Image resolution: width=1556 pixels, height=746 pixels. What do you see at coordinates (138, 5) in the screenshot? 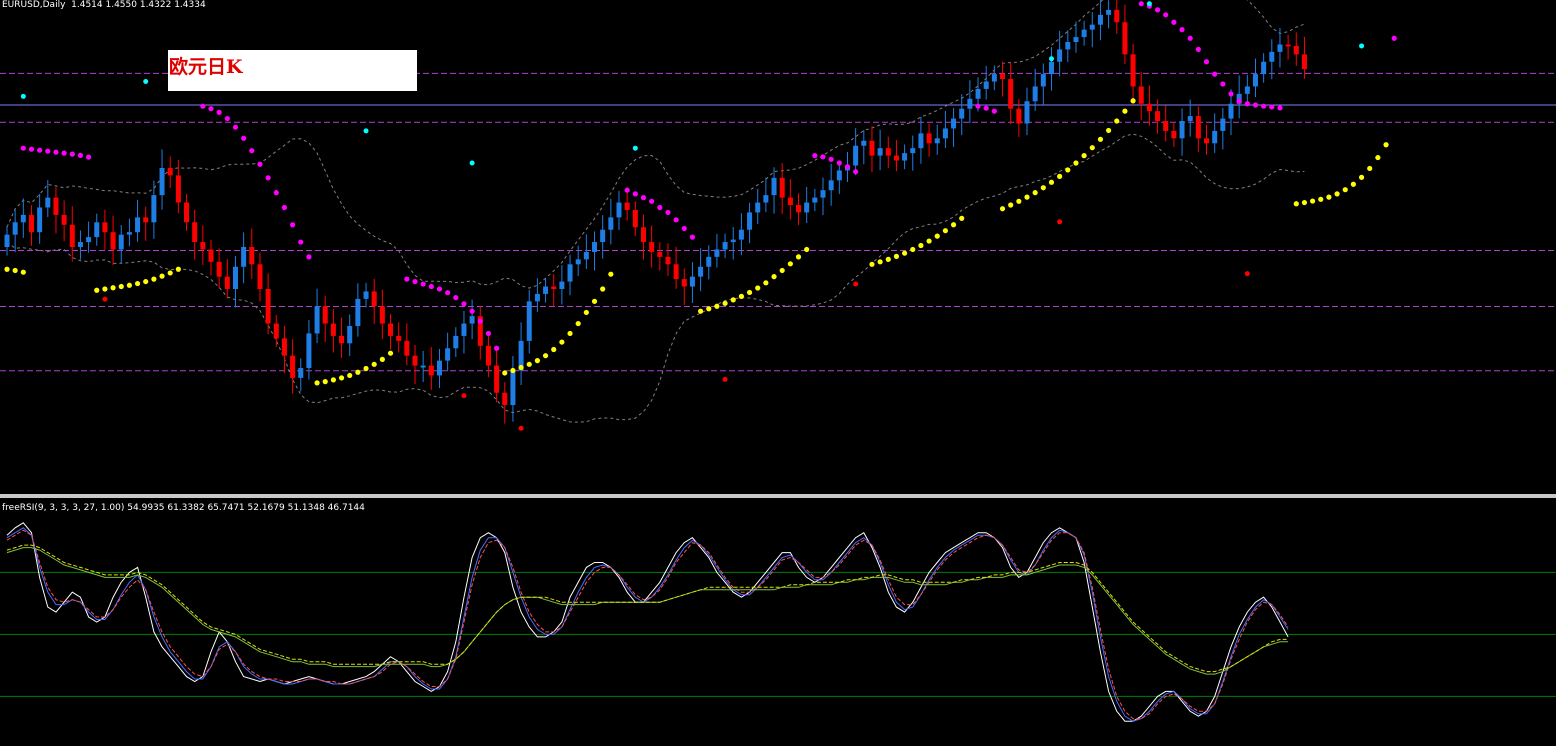
I see `ohlc-values: 1.4514 1.4550 1.4322 1.4334` at bounding box center [138, 5].